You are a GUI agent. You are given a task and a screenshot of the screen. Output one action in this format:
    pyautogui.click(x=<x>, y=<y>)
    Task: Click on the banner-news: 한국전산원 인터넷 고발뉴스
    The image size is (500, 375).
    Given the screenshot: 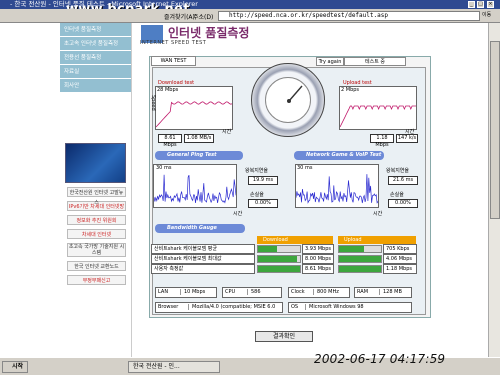 What is the action you would take?
    pyautogui.click(x=96, y=196)
    